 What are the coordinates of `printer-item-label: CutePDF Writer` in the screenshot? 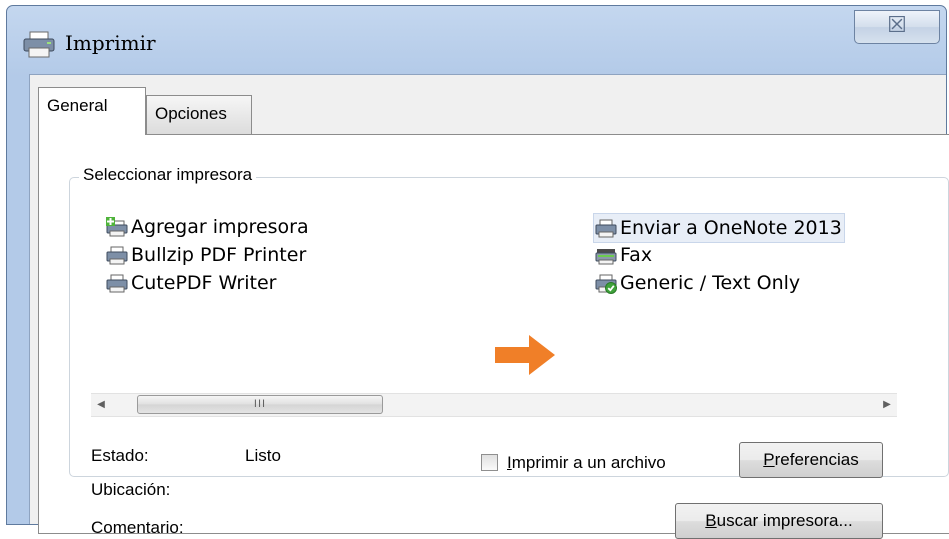 It's located at (204, 283).